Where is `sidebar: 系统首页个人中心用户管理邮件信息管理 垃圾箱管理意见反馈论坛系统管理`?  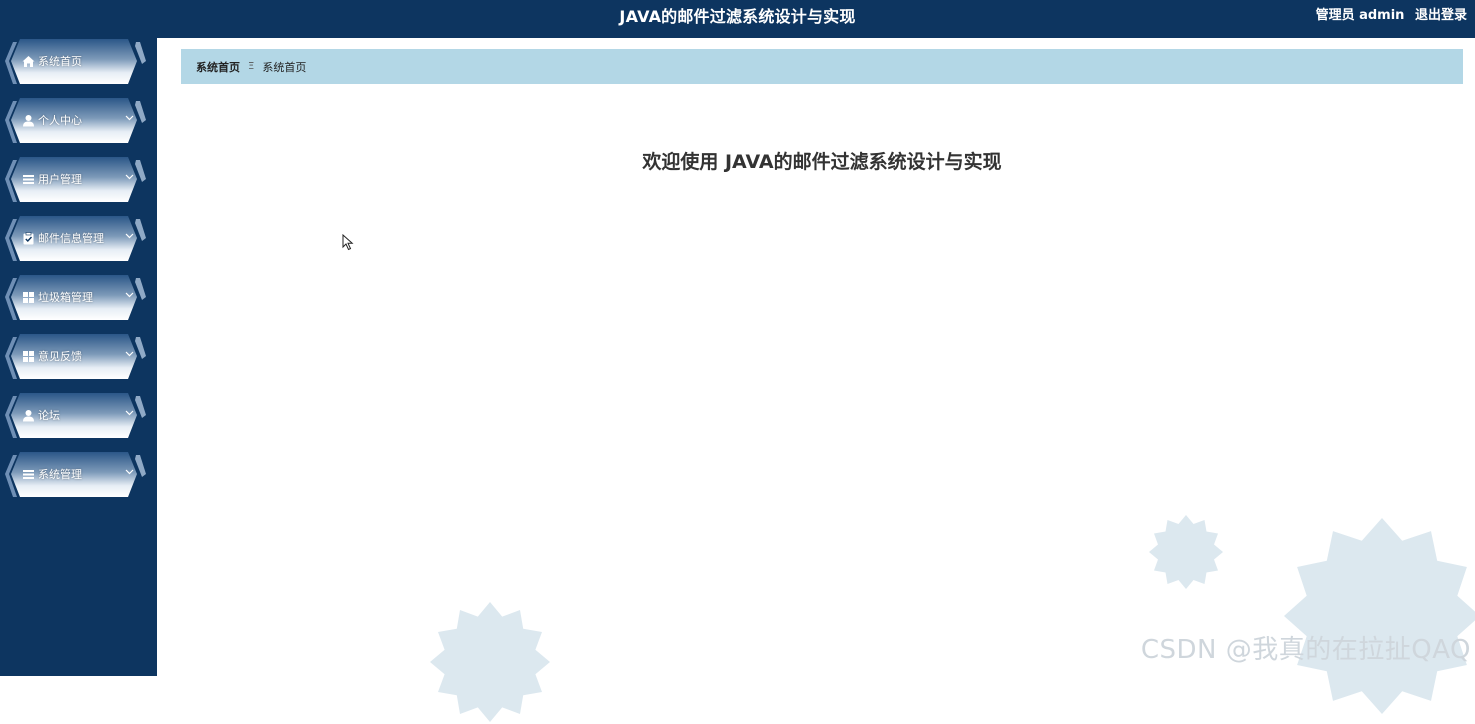 sidebar: 系统首页个人中心用户管理邮件信息管理 垃圾箱管理意见反馈论坛系统管理 is located at coordinates (78, 338).